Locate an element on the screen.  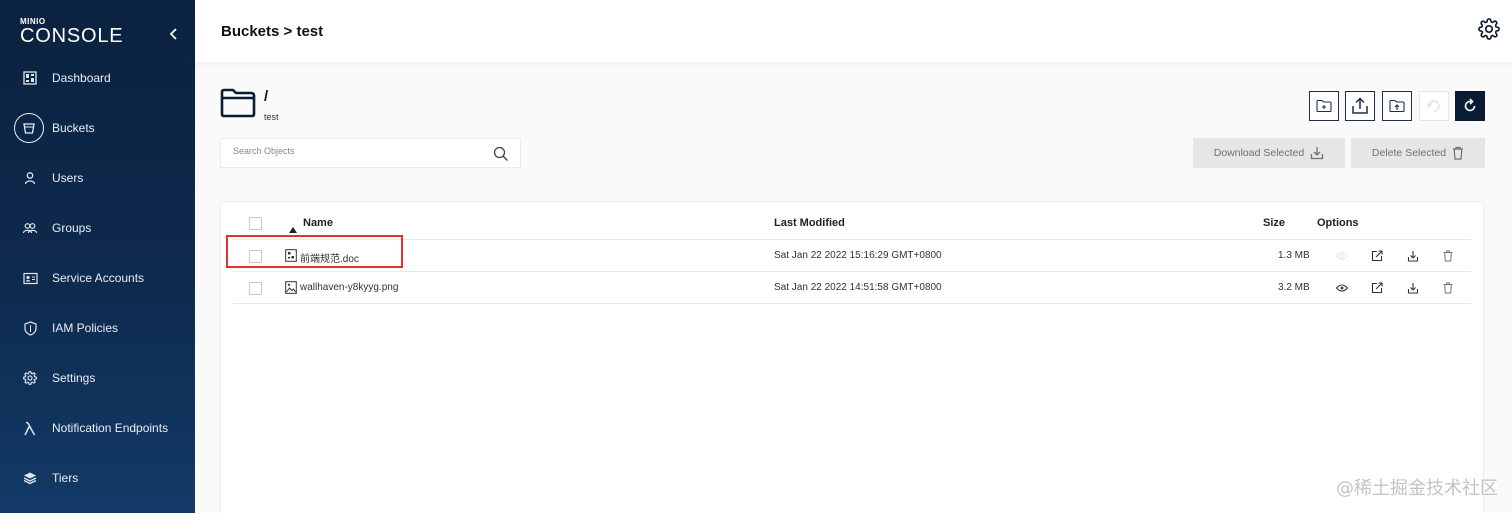
annotation-highlight-box is located at coordinates (314, 251).